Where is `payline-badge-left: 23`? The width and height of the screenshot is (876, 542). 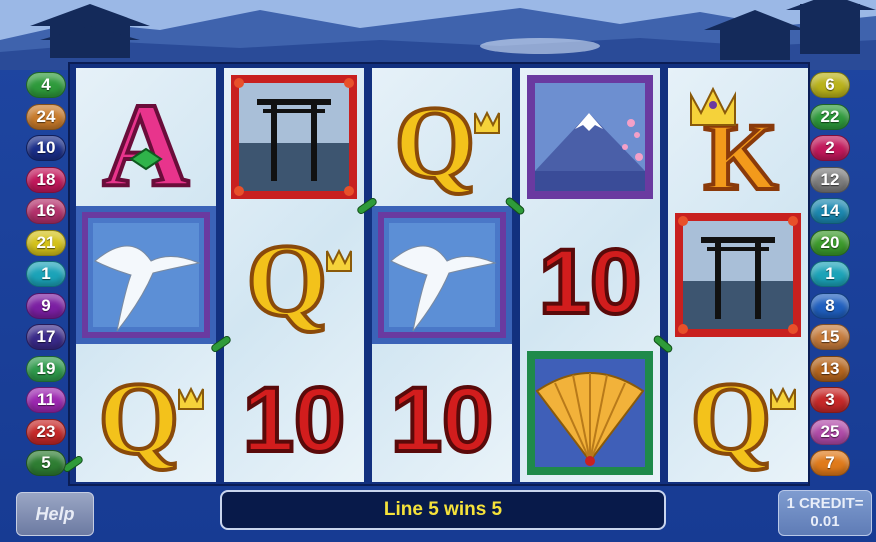 payline-badge-left: 23 is located at coordinates (46, 431).